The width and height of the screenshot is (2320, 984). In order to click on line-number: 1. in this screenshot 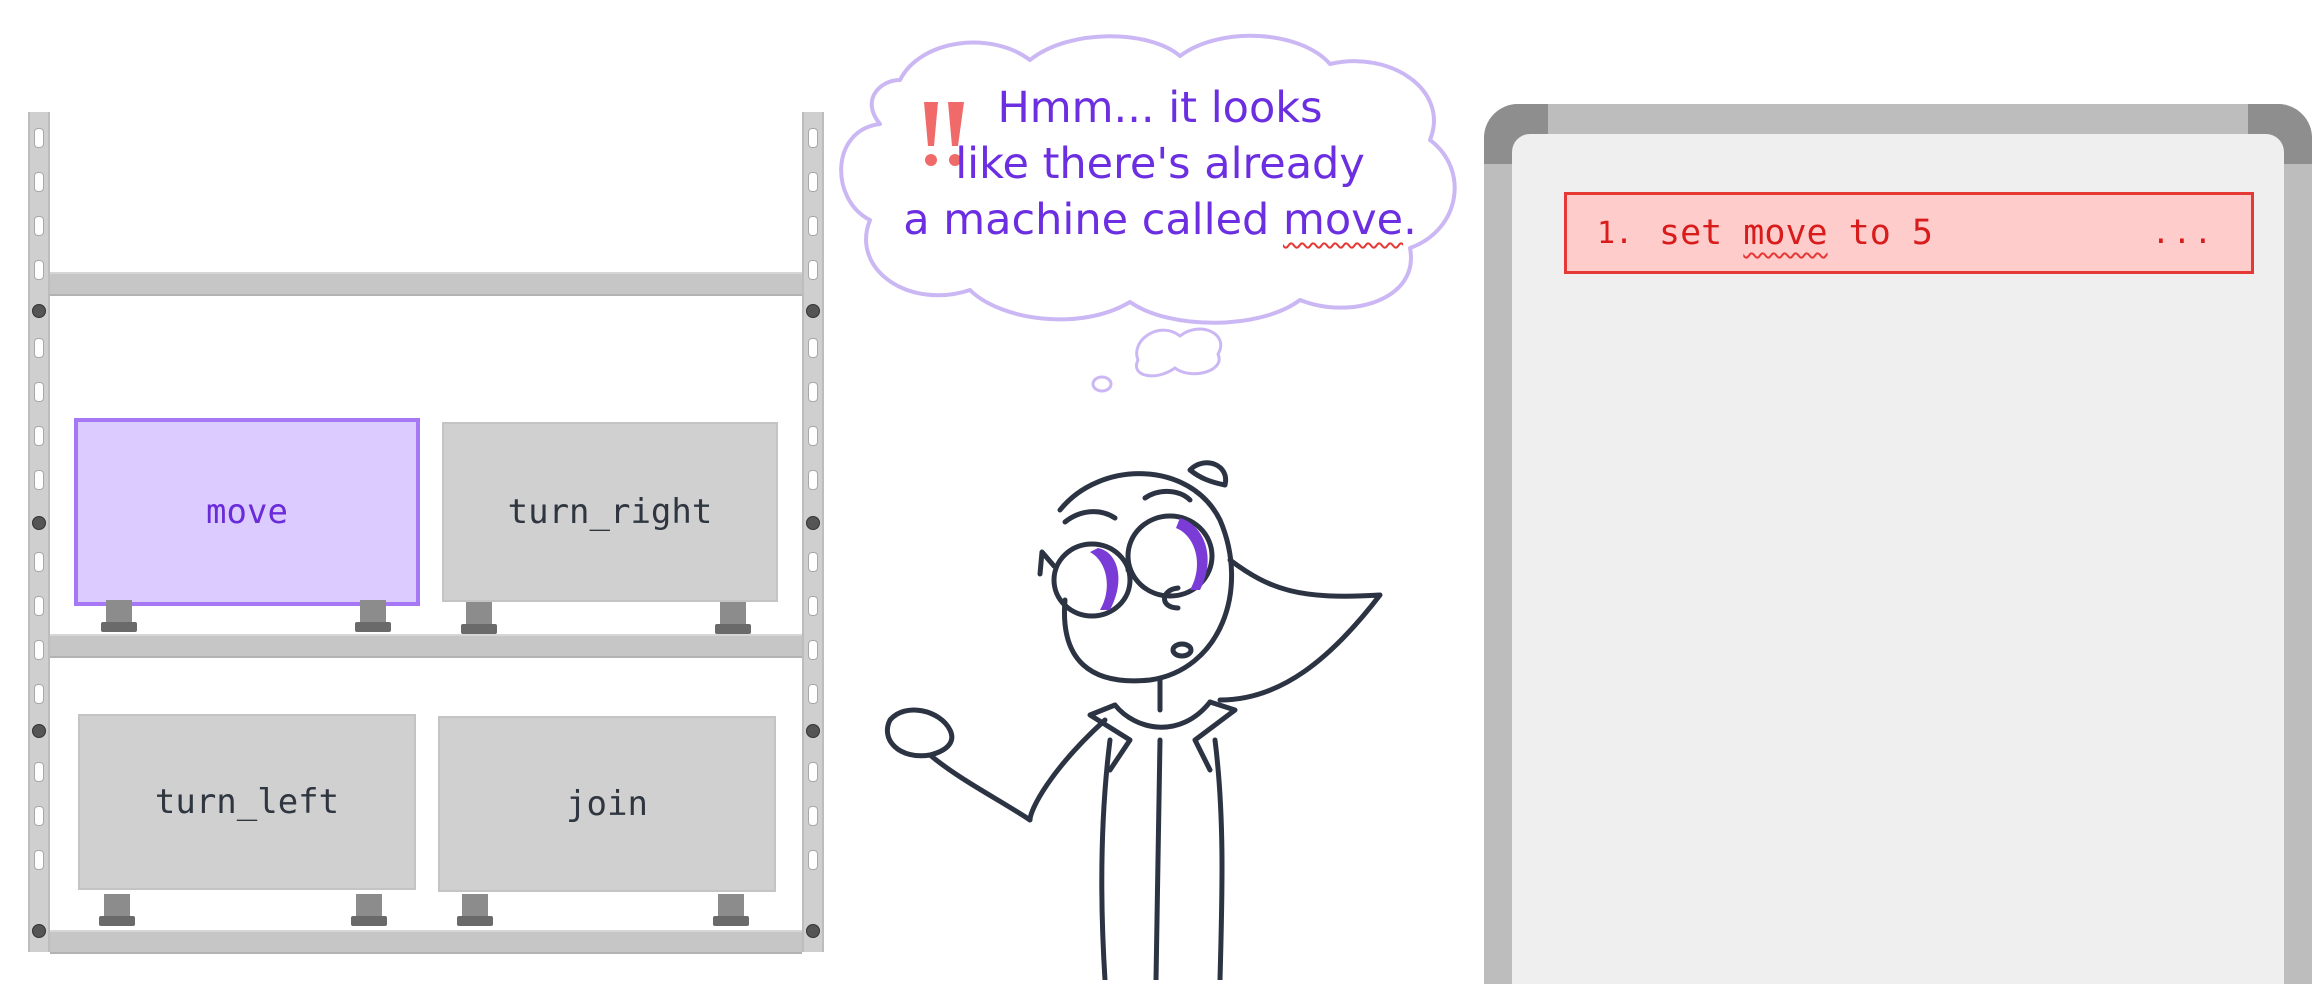, I will do `click(1615, 233)`.